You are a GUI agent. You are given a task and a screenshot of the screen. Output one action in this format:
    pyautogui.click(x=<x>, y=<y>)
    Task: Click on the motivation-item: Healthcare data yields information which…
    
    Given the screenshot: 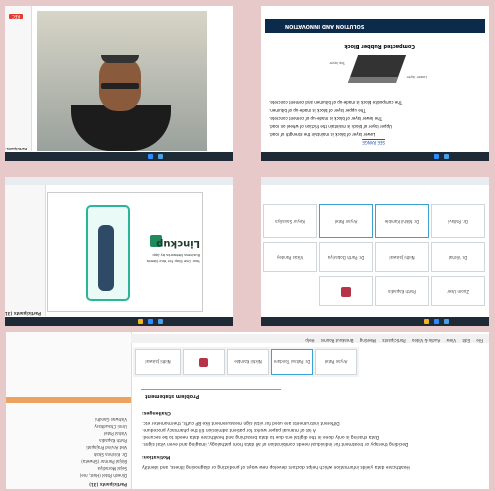 What is the action you would take?
    pyautogui.click(x=276, y=466)
    